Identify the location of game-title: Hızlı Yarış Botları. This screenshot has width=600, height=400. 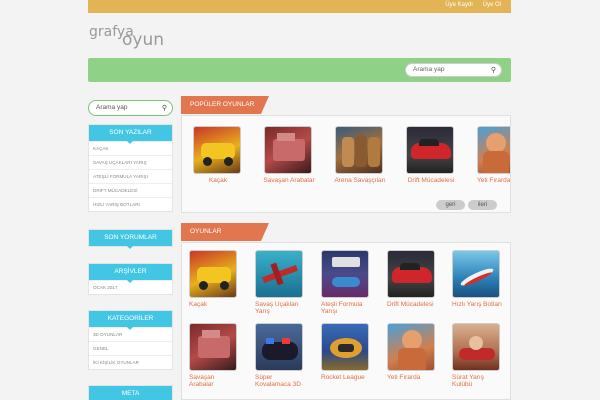
(477, 304).